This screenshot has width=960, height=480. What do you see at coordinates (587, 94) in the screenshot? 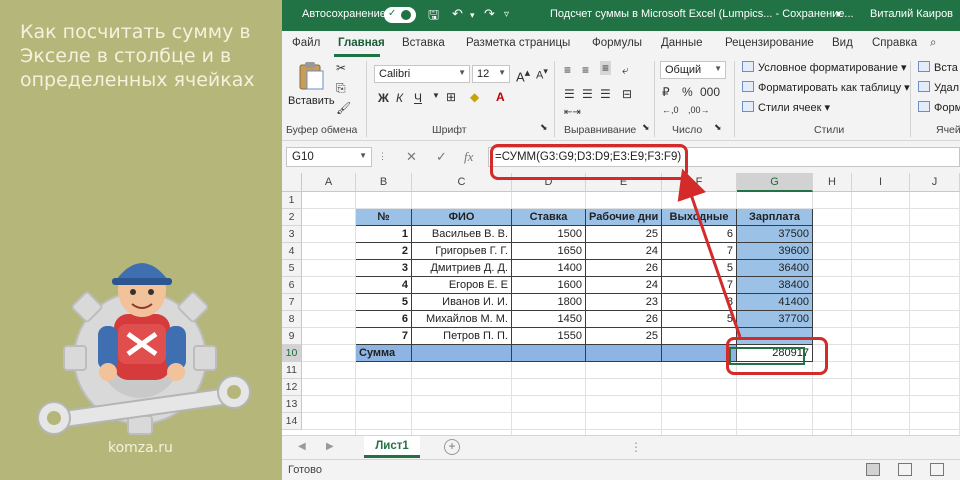
I see `align-center-icon: ☰` at bounding box center [587, 94].